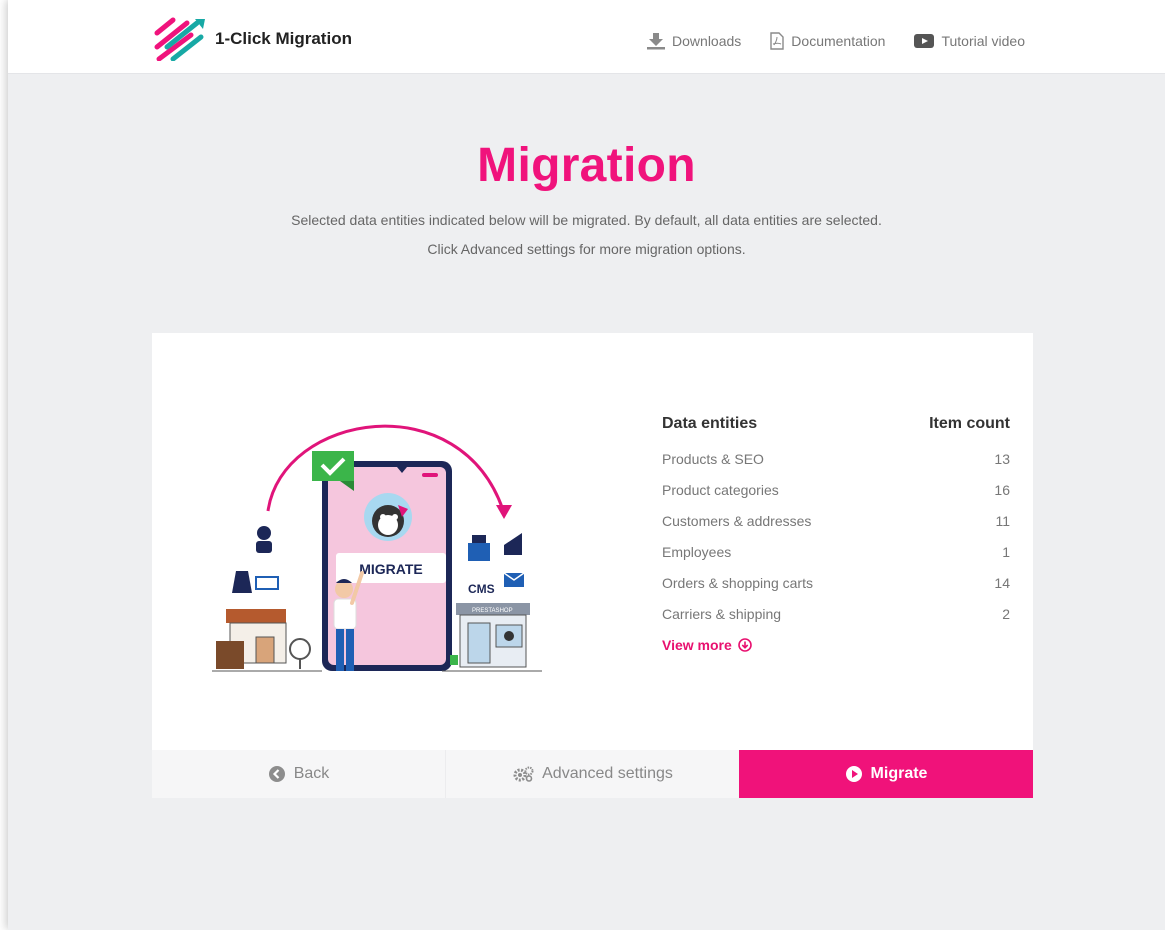 The height and width of the screenshot is (930, 1165). What do you see at coordinates (607, 773) in the screenshot?
I see `advanced-settings-label: Advanced settings` at bounding box center [607, 773].